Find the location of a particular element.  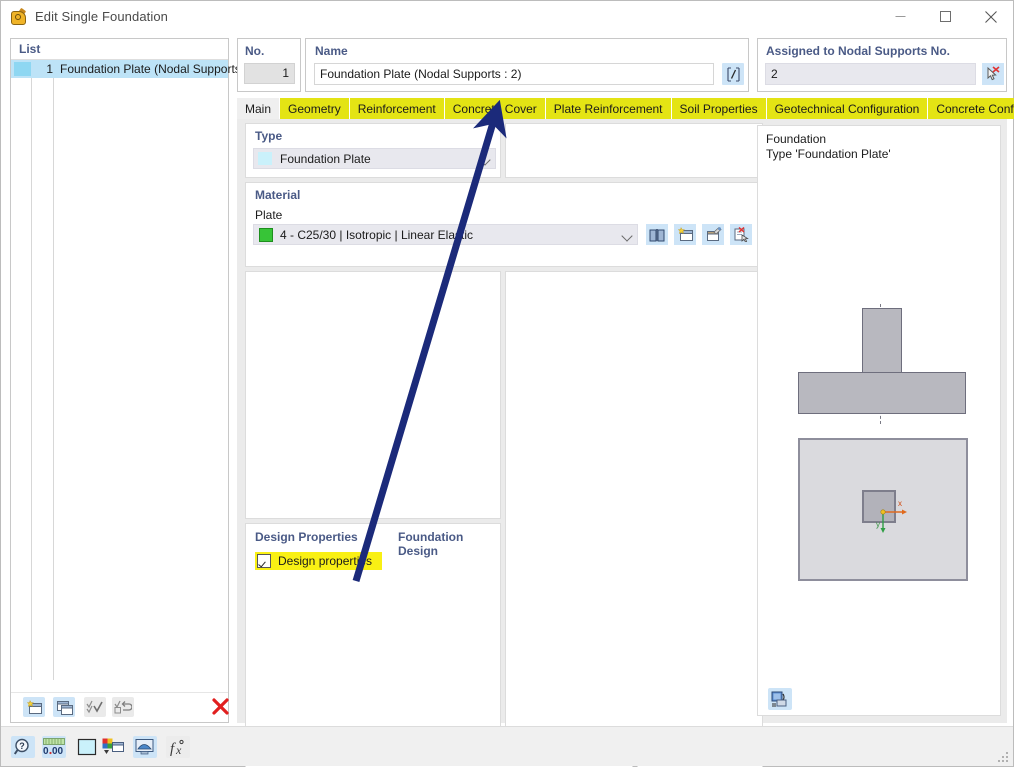

material-color-swatch is located at coordinates (266, 234).